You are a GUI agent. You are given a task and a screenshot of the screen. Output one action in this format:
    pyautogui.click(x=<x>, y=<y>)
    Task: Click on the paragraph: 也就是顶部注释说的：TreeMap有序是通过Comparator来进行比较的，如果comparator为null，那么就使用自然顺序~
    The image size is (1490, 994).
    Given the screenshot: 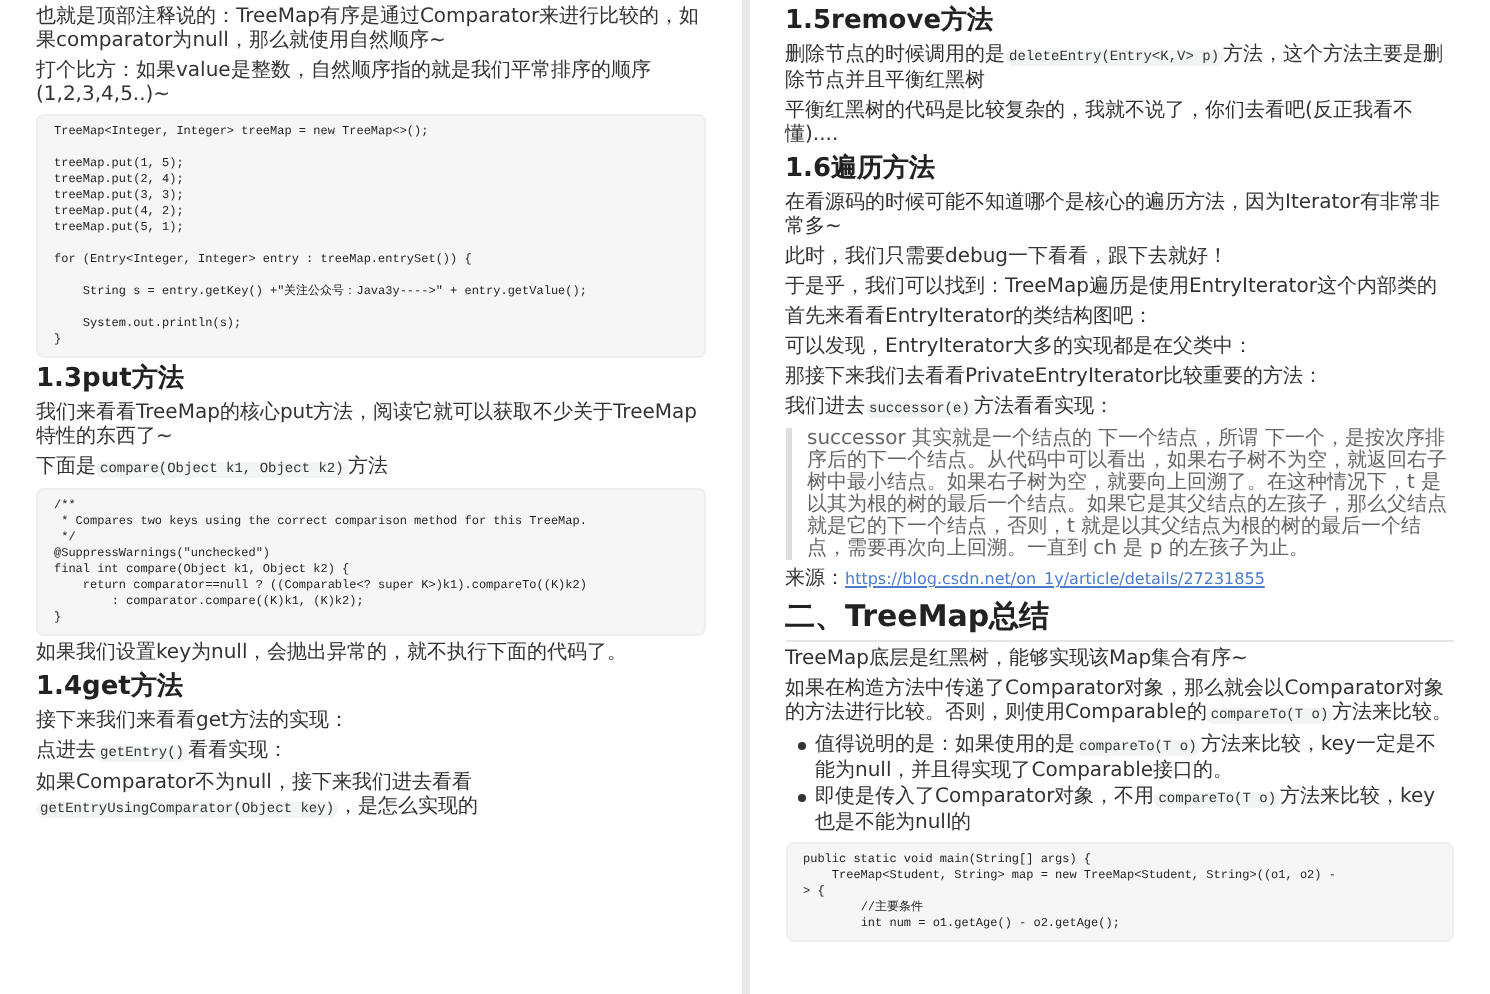 What is the action you would take?
    pyautogui.click(x=369, y=30)
    